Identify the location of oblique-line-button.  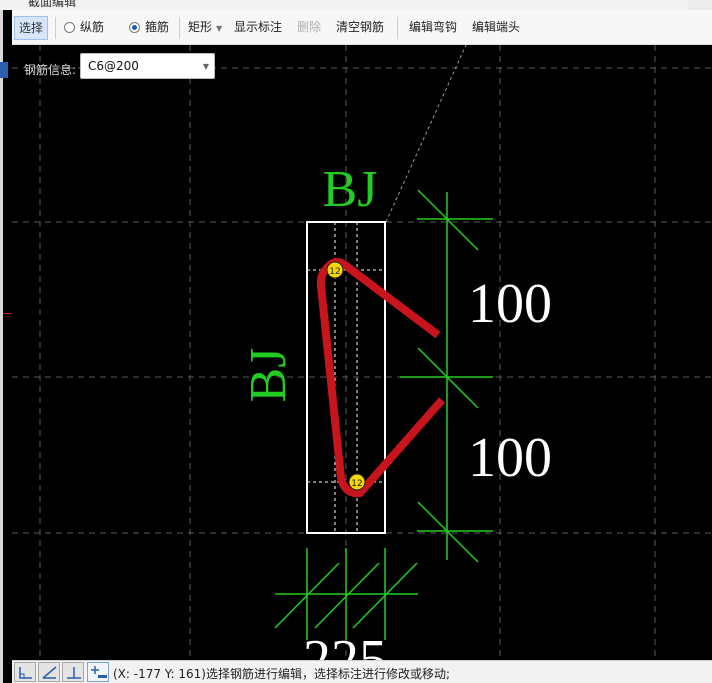
(49, 672).